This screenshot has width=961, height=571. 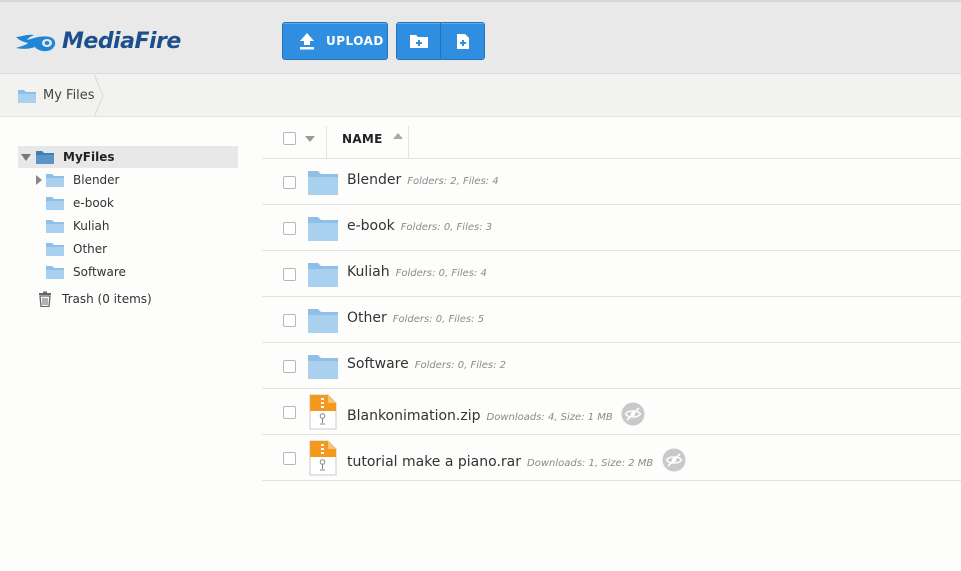 I want to click on sidebar-item-blender: Blender, so click(x=128, y=179).